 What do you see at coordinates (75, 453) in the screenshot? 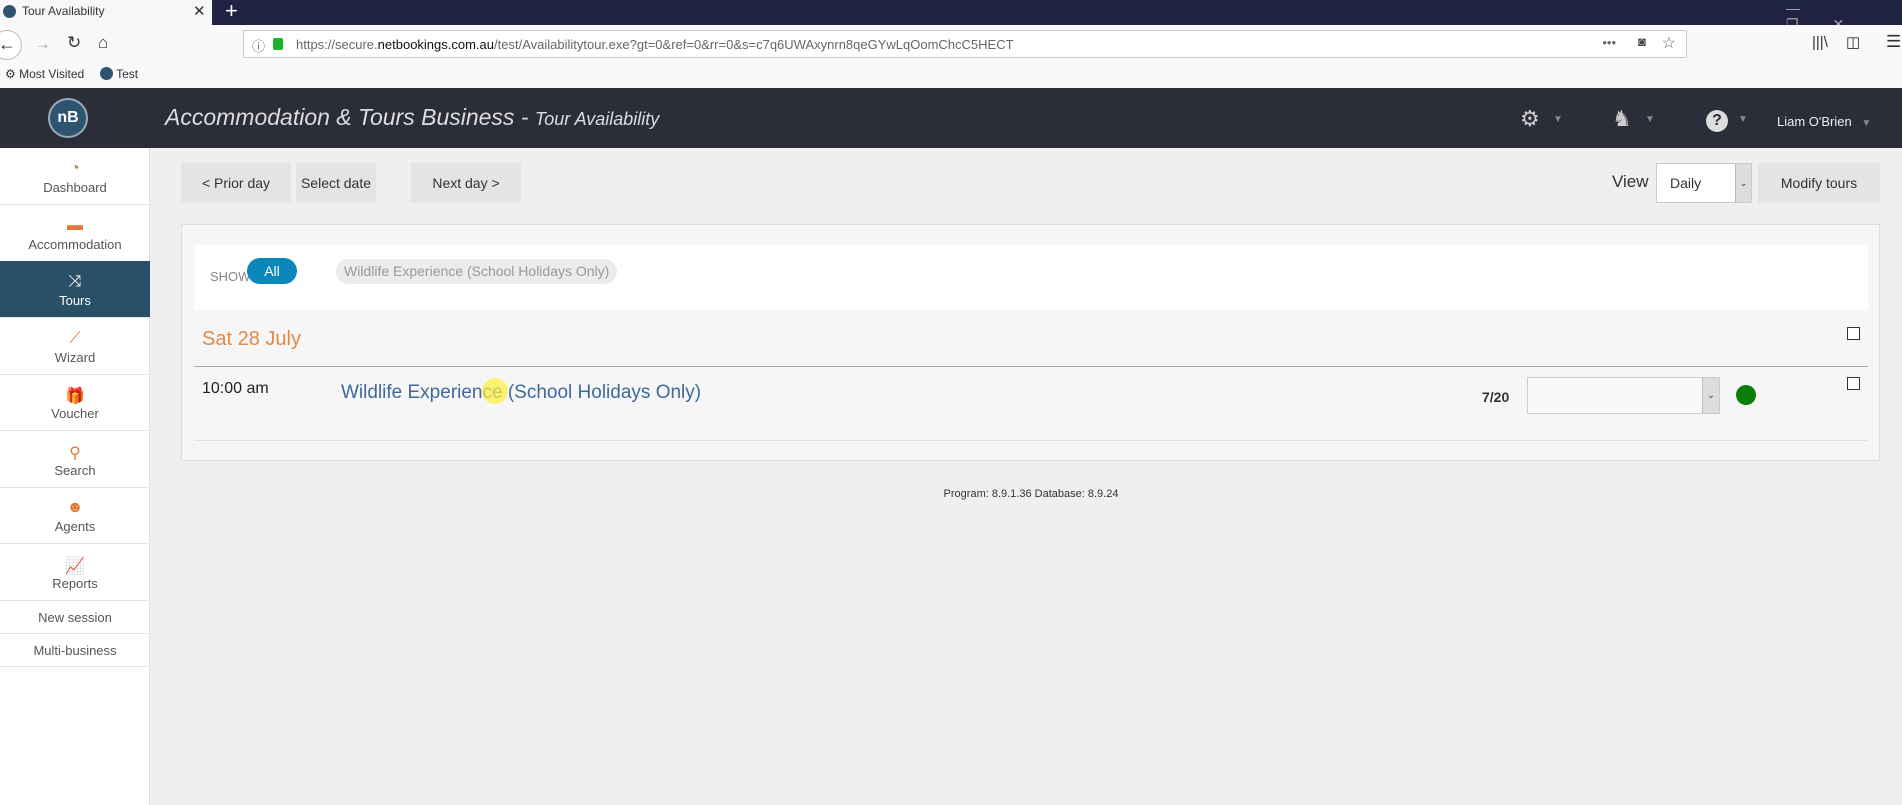
I see `search-icon: ⚲` at bounding box center [75, 453].